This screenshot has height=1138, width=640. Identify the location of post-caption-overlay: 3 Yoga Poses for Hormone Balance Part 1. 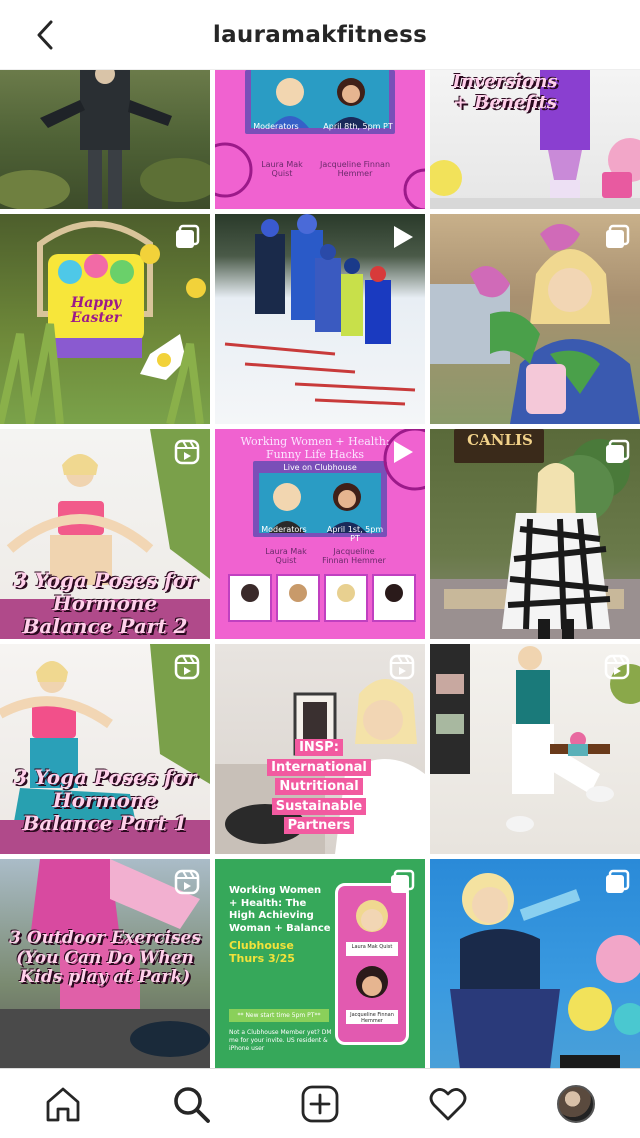
(105, 800).